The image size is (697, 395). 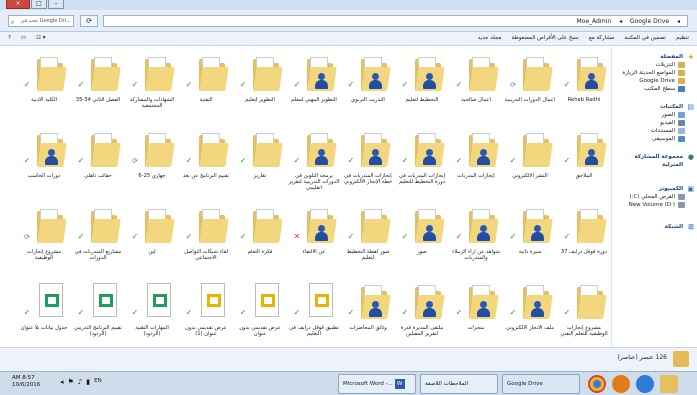 I want to click on file-item: ✓ الملاحق, so click(x=584, y=160).